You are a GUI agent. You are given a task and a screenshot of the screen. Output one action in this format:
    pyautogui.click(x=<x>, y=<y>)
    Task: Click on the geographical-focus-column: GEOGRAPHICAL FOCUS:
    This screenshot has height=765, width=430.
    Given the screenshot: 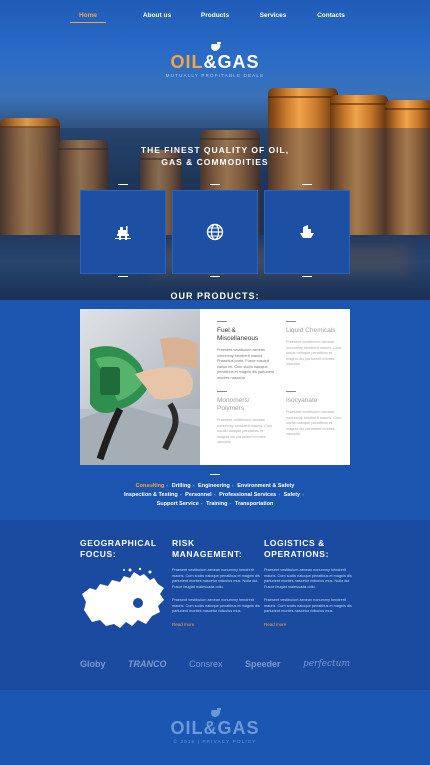 What is the action you would take?
    pyautogui.click(x=124, y=589)
    